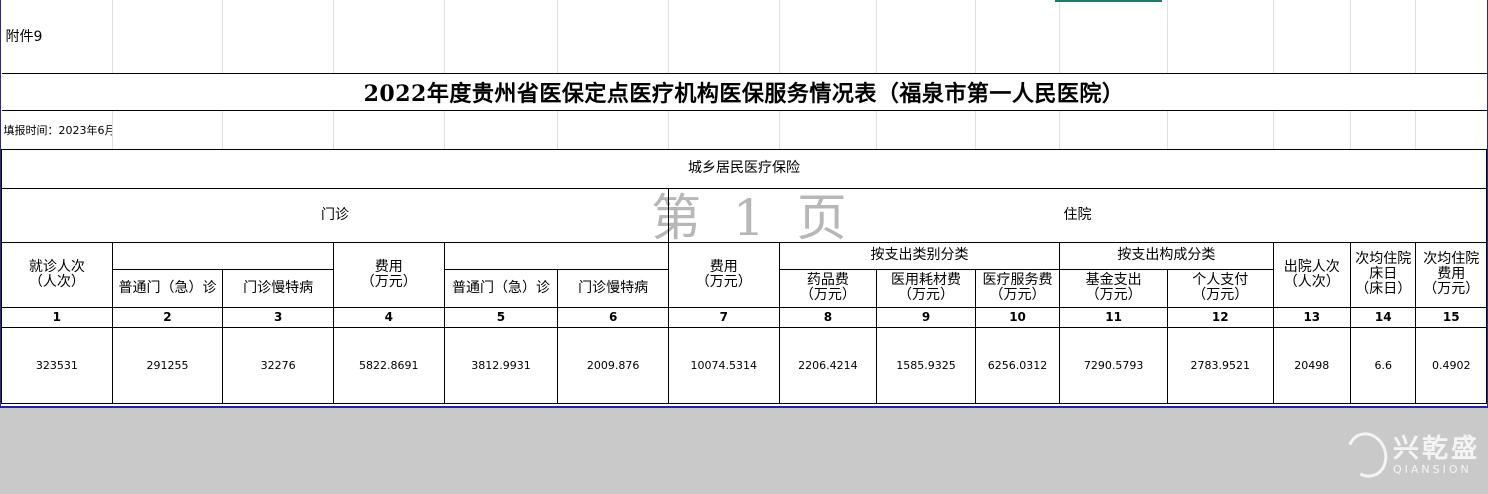 Image resolution: width=1488 pixels, height=494 pixels. I want to click on fill-time: 填报时间：2023年6月29日, so click(57, 130).